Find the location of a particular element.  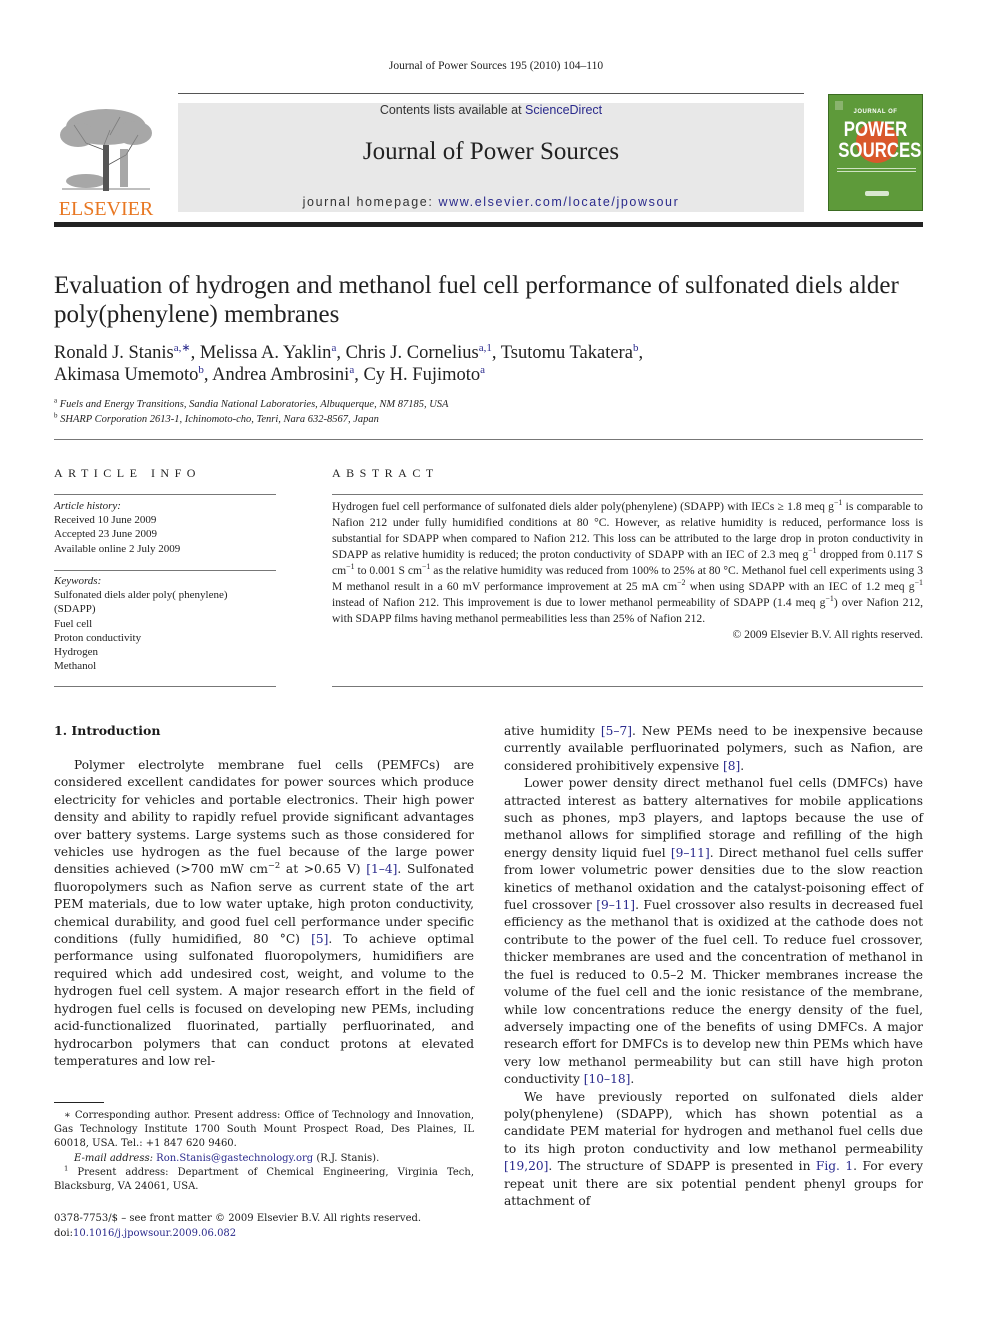

abstract-superscript: −2 is located at coordinates (681, 583).